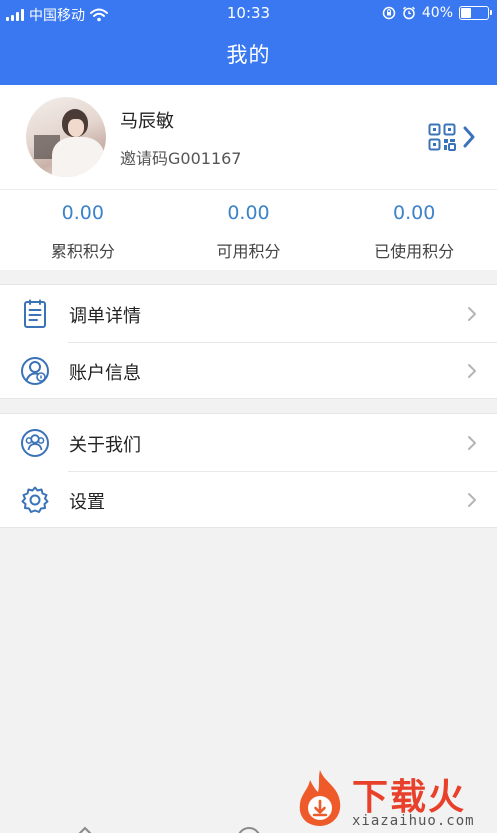 This screenshot has height=833, width=497. What do you see at coordinates (475, 13) in the screenshot?
I see `battery-icon` at bounding box center [475, 13].